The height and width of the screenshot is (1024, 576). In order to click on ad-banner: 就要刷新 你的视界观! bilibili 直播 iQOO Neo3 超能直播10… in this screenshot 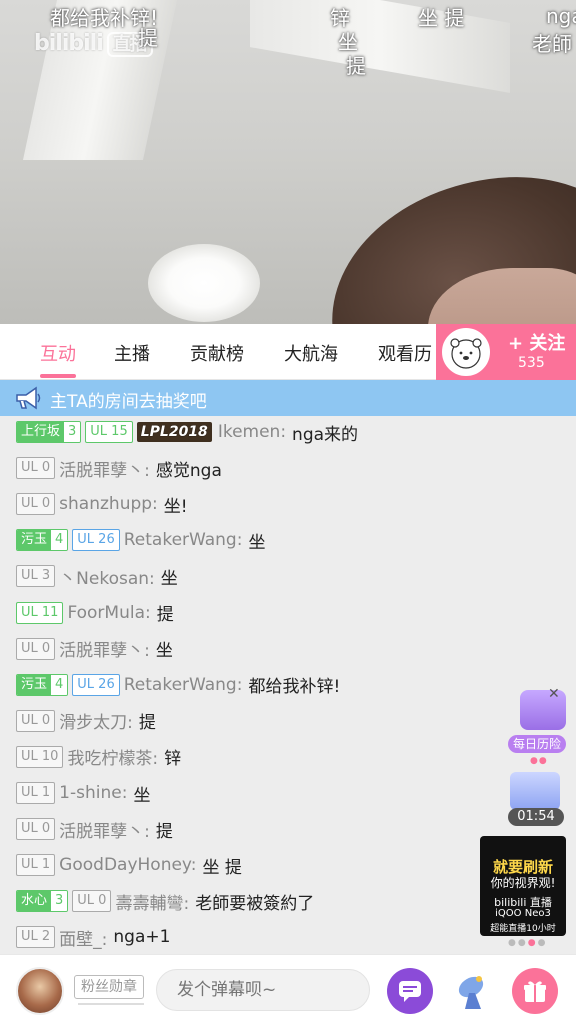, I will do `click(523, 886)`.